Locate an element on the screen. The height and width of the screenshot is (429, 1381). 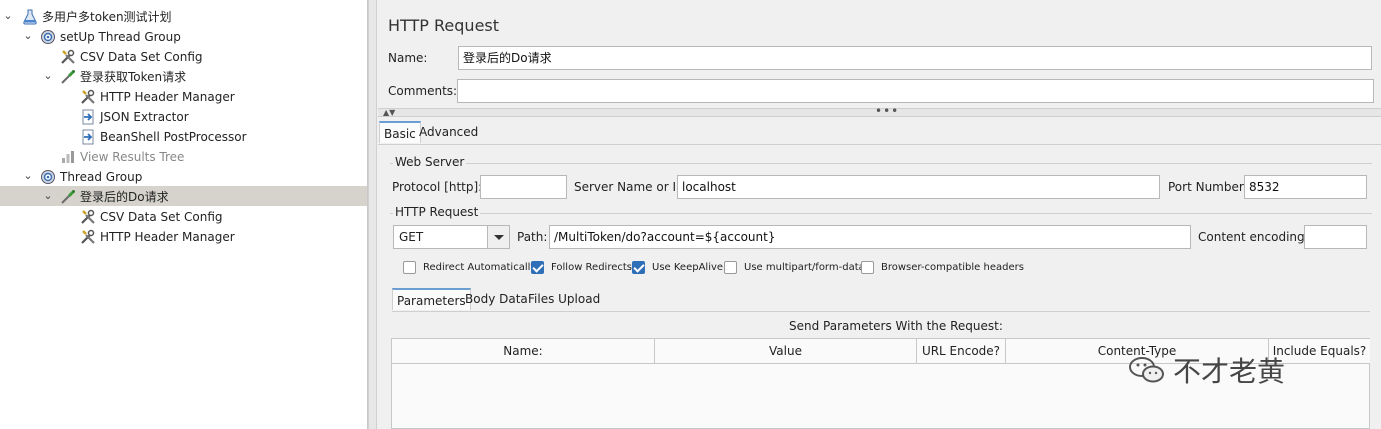
tree-node-label: Thread Group is located at coordinates (101, 176).